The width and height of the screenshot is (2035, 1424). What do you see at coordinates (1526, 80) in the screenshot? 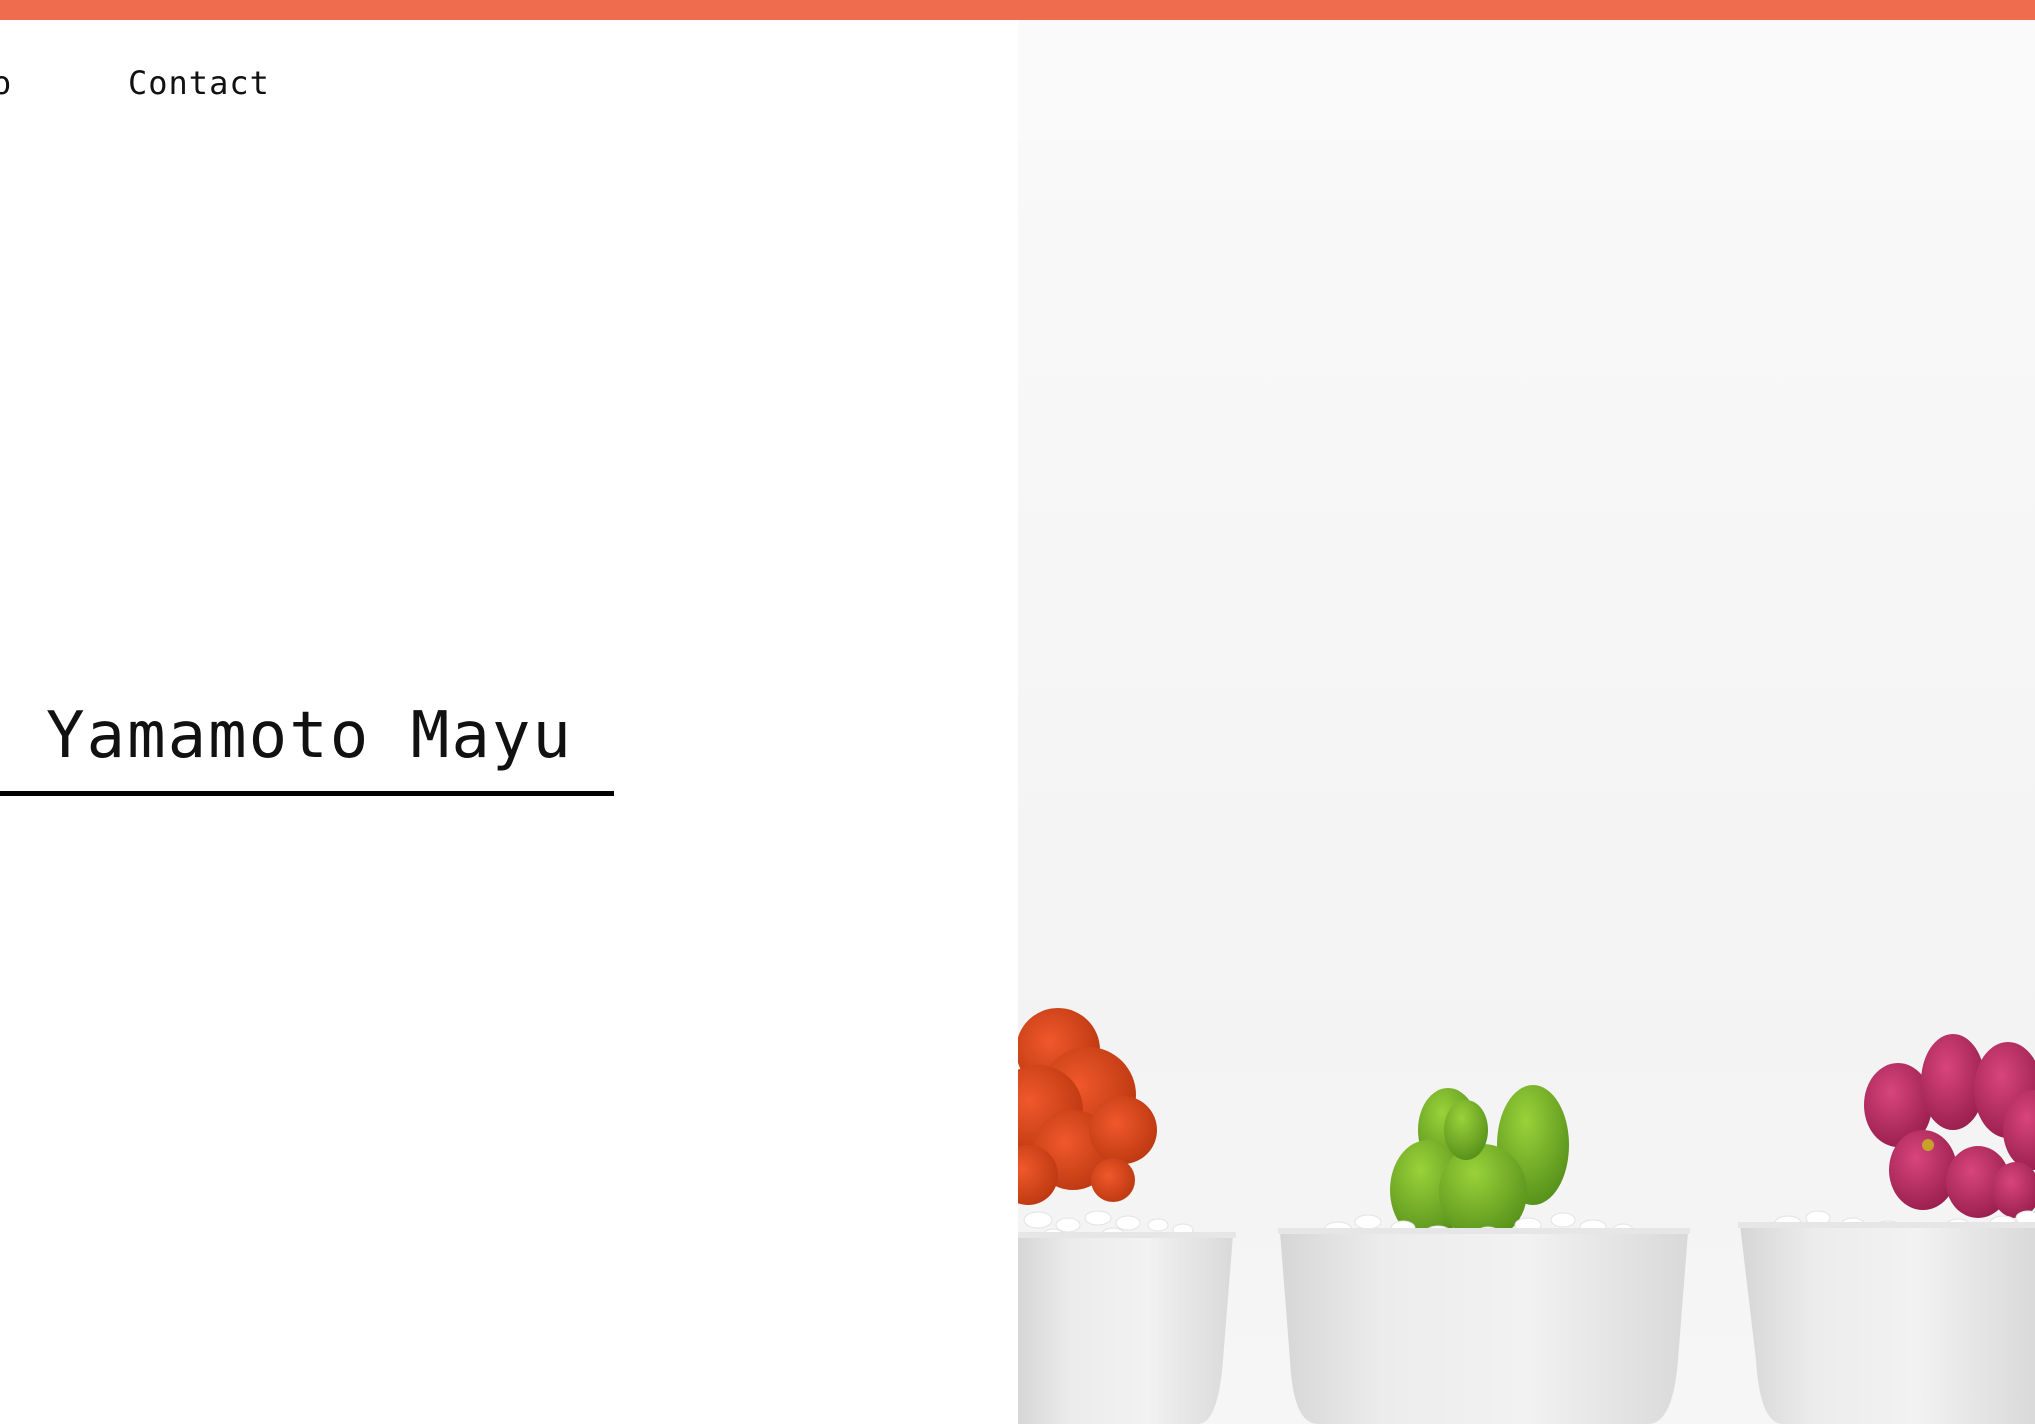
I see `image-top-band` at bounding box center [1526, 80].